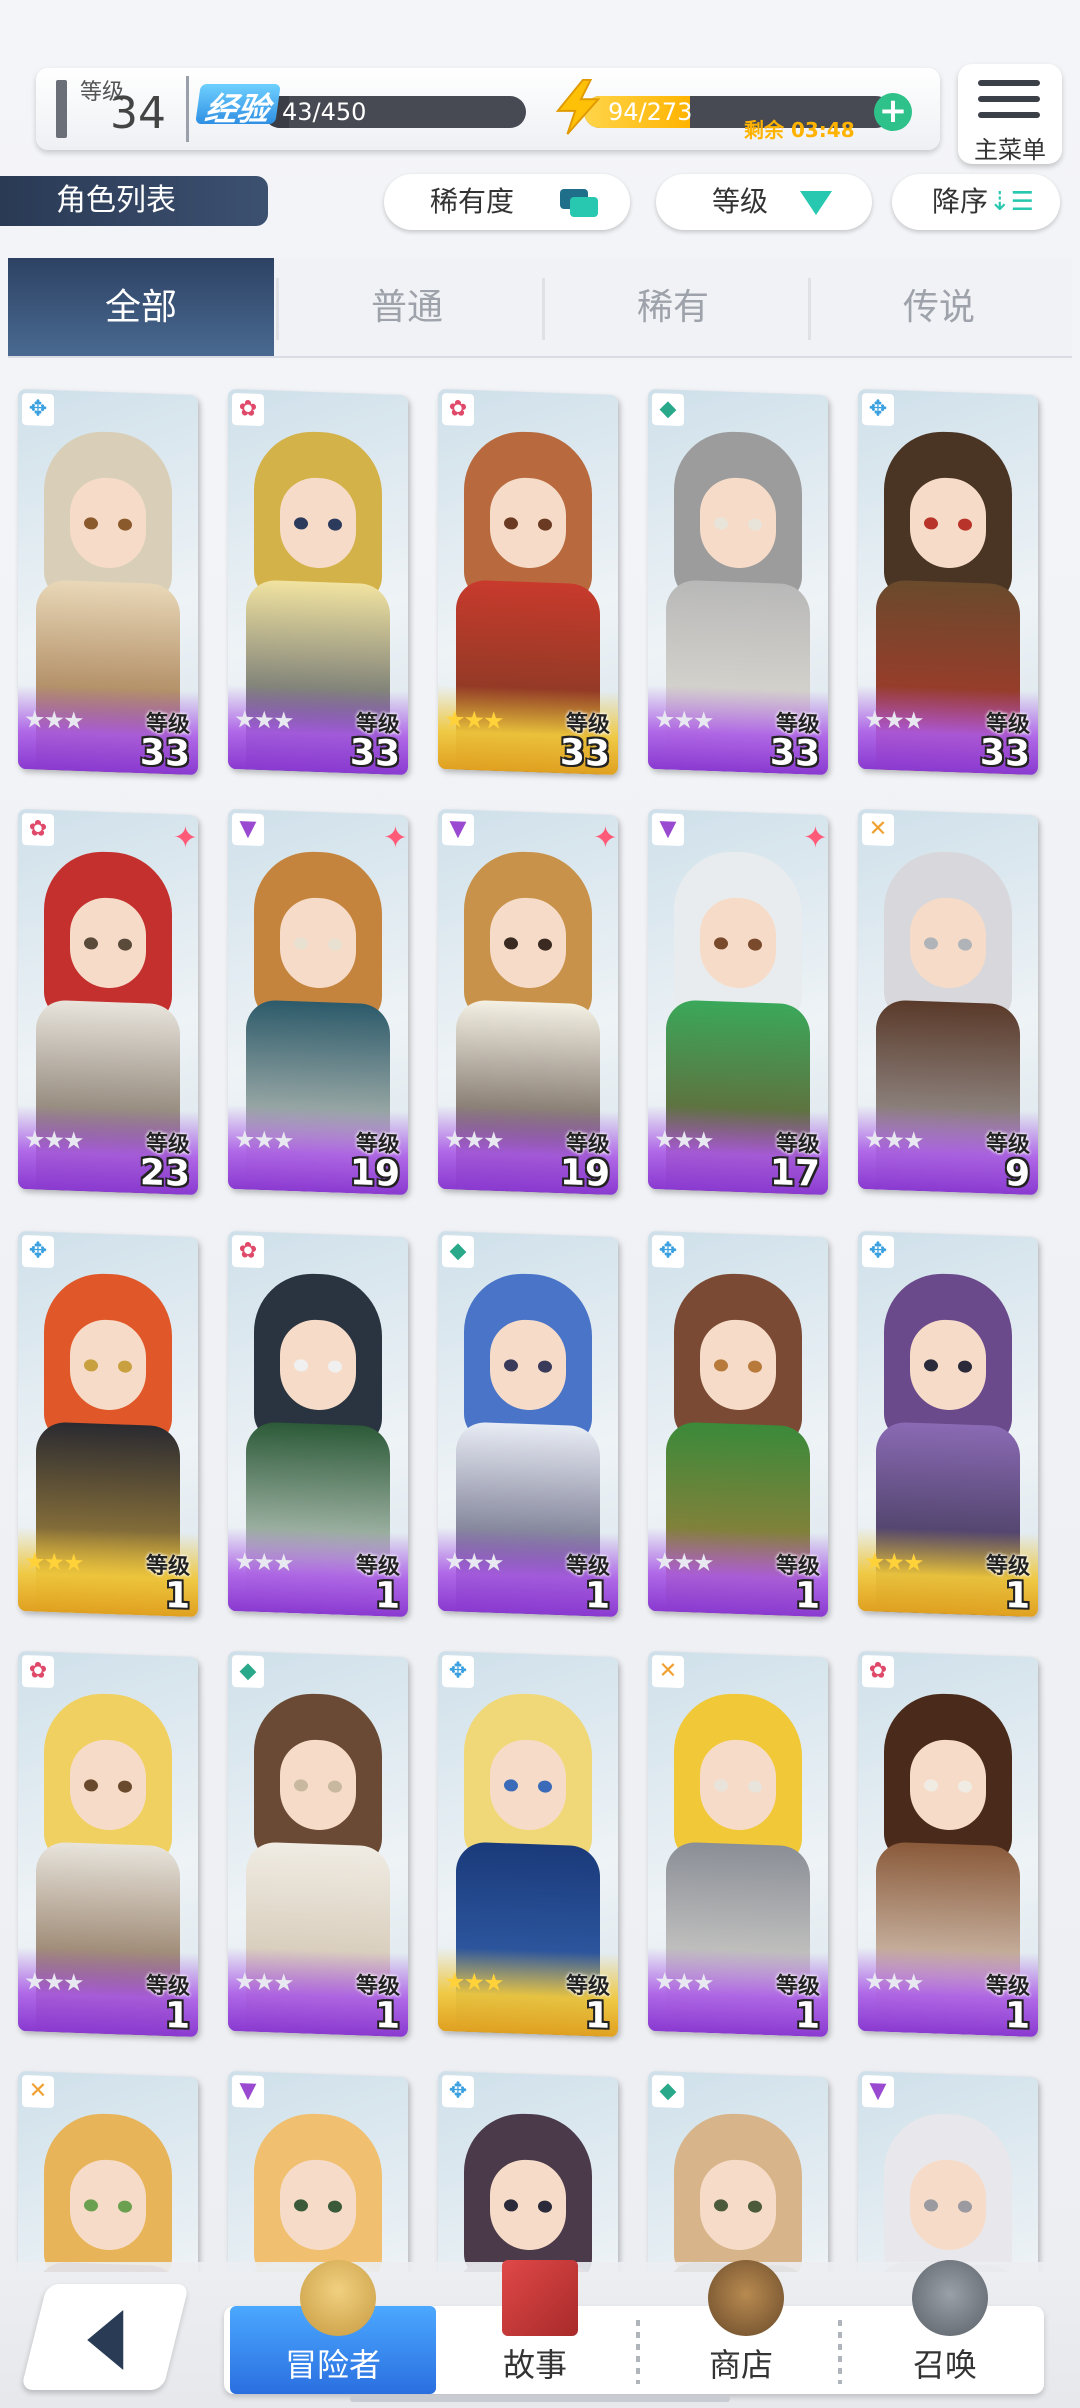 The height and width of the screenshot is (2408, 1080). Describe the element at coordinates (738, 2171) in the screenshot. I see `character-card: ◆` at that location.